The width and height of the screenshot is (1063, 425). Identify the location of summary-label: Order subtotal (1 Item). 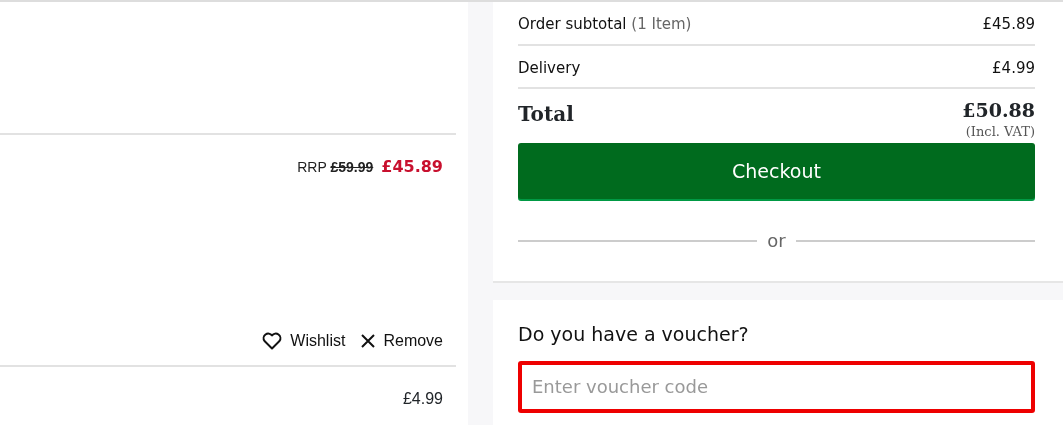
(605, 24).